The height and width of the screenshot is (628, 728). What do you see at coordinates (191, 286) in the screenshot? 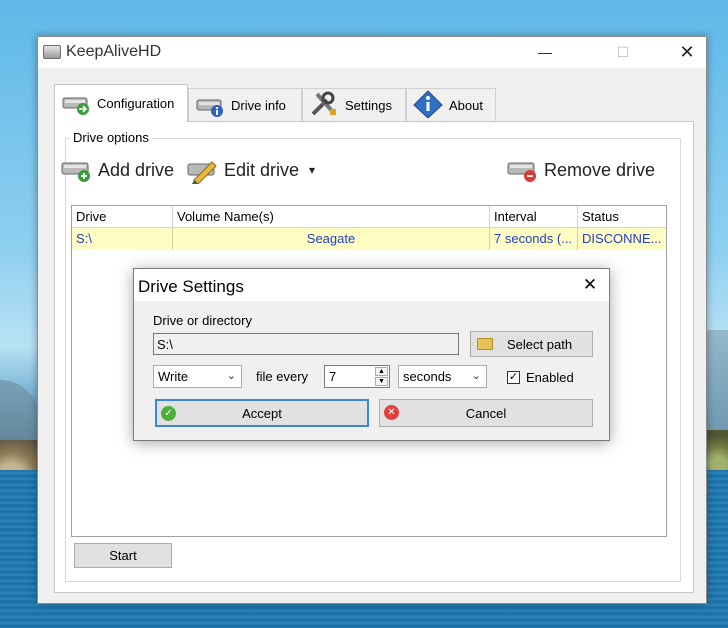
I see `dialog-title: Drive Settings` at bounding box center [191, 286].